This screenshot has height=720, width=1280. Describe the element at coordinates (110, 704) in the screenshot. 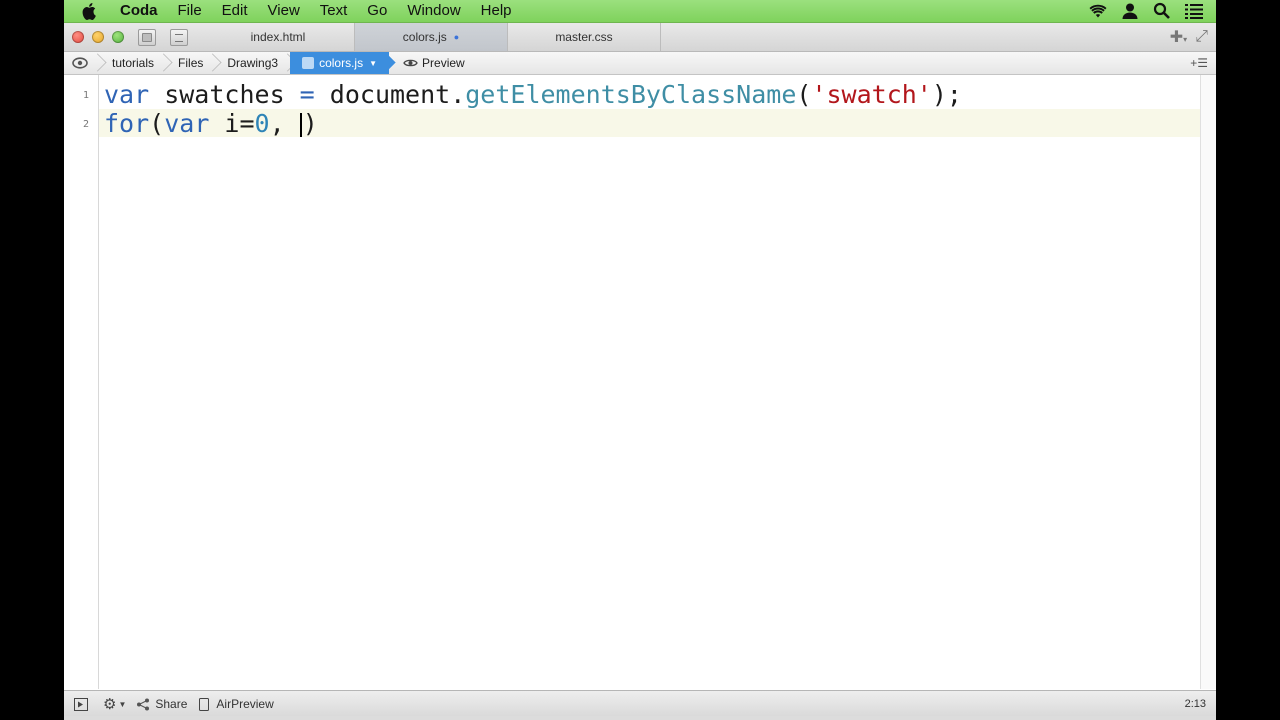

I see `gear-icon: ⚙` at that location.